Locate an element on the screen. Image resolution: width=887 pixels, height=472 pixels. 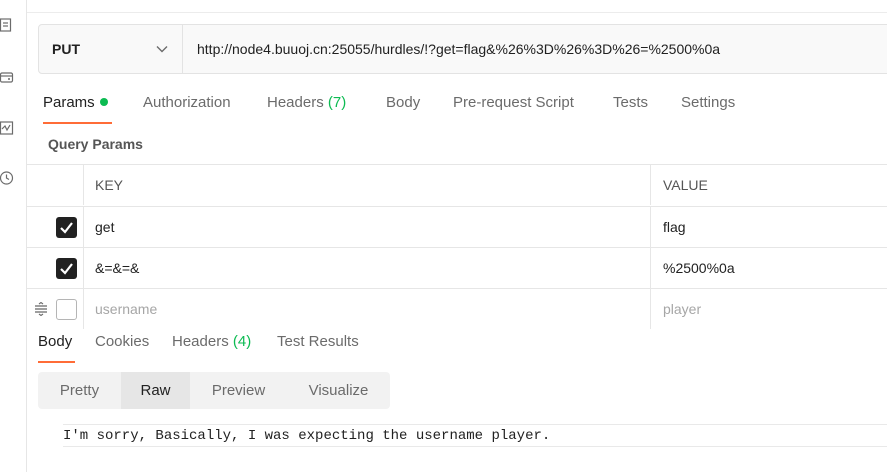
drag-handle-icon is located at coordinates (41, 309).